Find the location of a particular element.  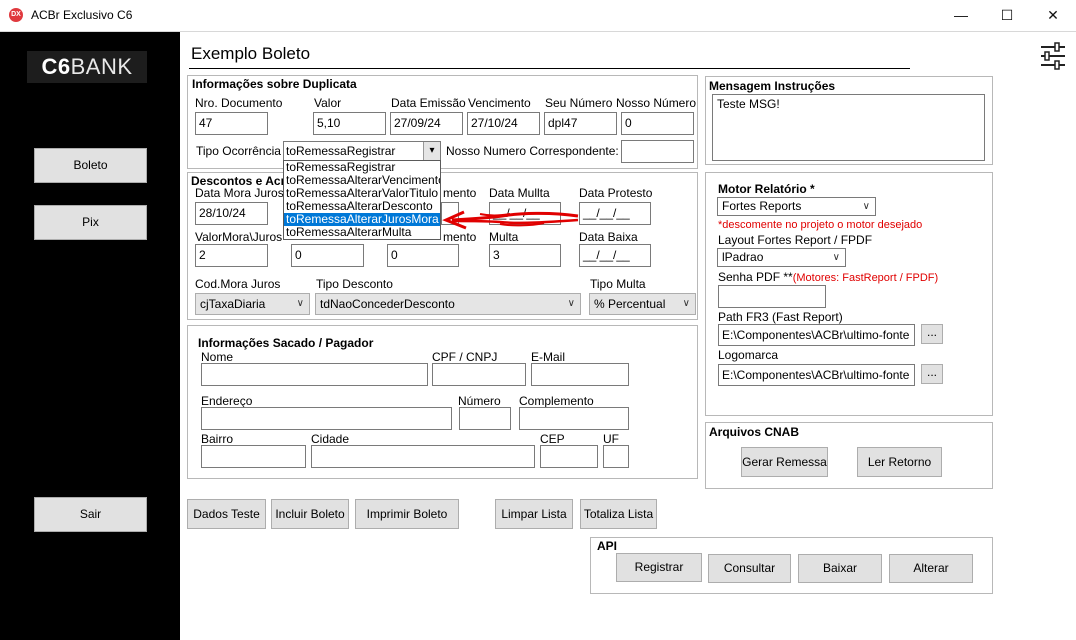

ler-retorno-button: Ler Retorno is located at coordinates (899, 462).